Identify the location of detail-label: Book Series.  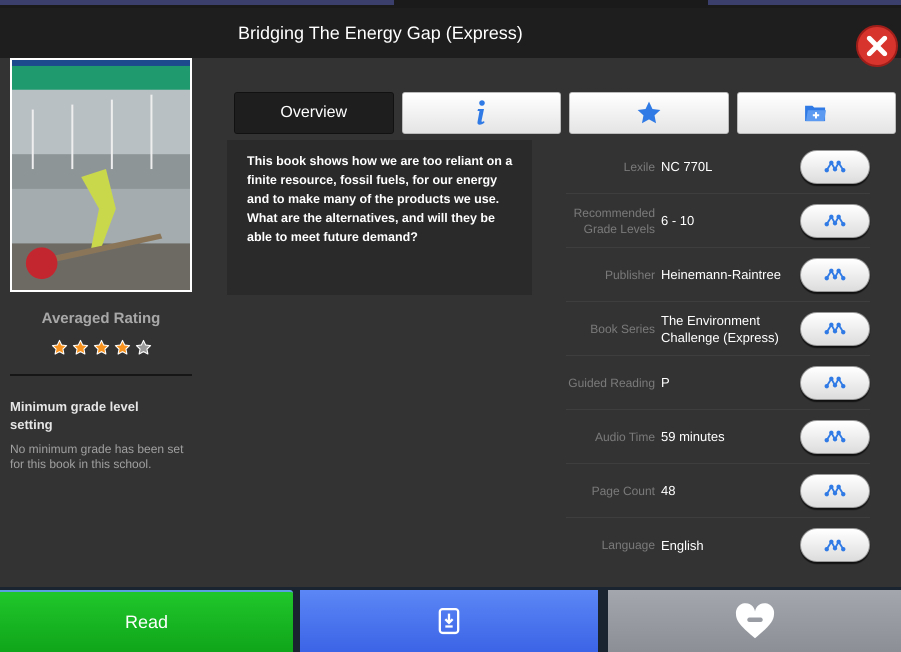
(622, 328).